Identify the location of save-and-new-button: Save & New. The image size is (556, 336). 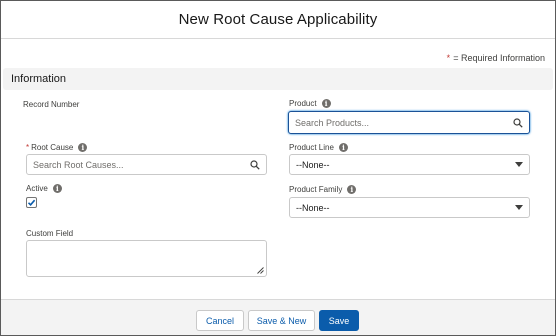
(281, 320).